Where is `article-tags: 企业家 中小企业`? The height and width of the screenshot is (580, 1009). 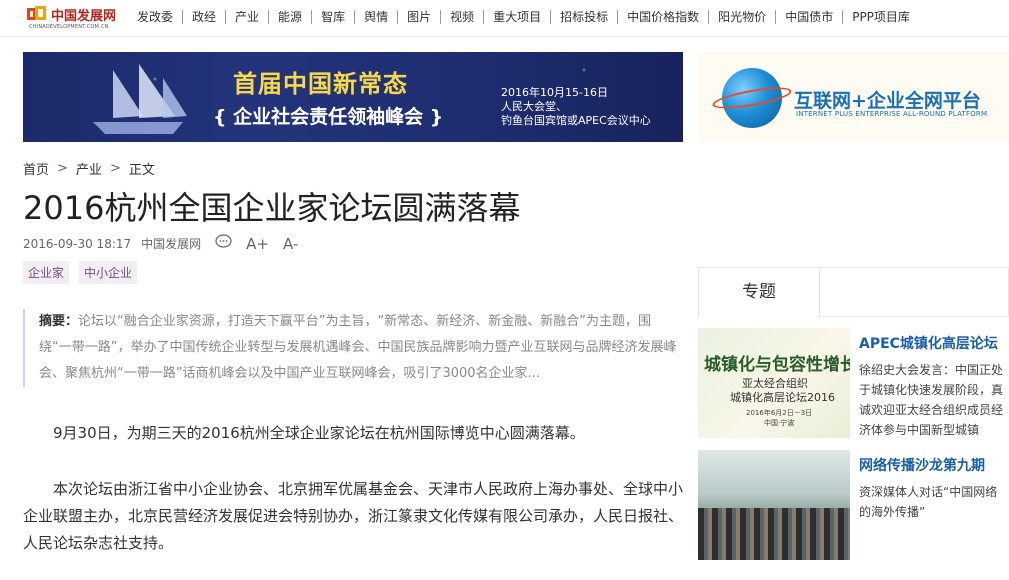 article-tags: 企业家 中小企业 is located at coordinates (85, 272).